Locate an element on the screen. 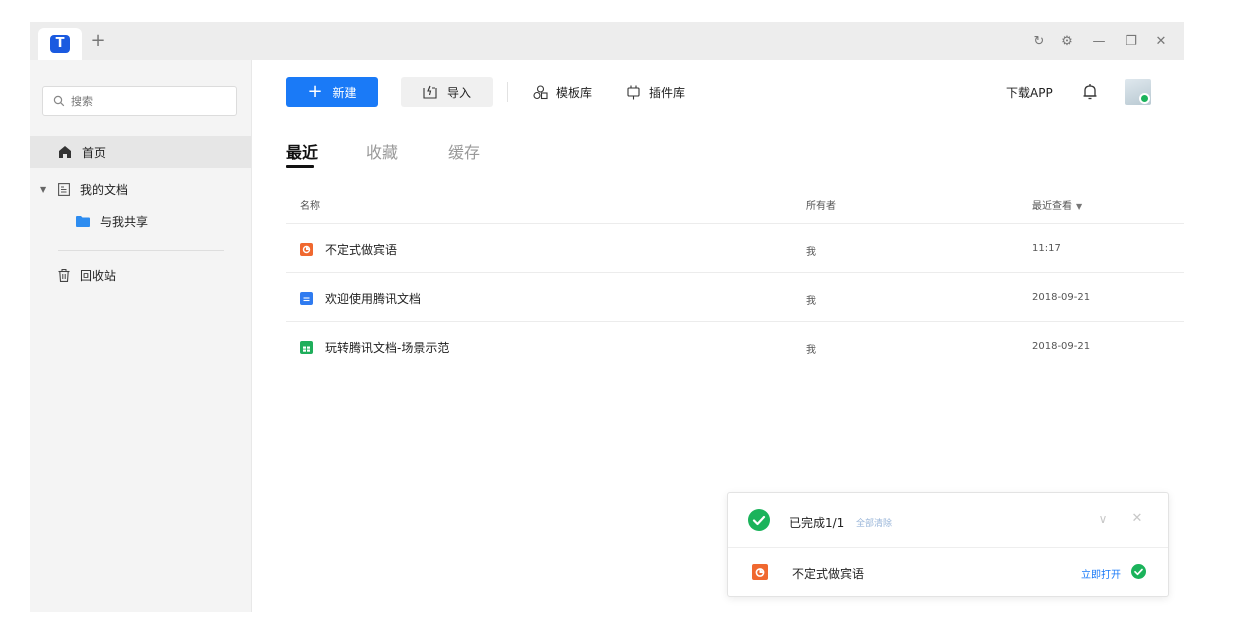  completed-check-icon is located at coordinates (759, 520).